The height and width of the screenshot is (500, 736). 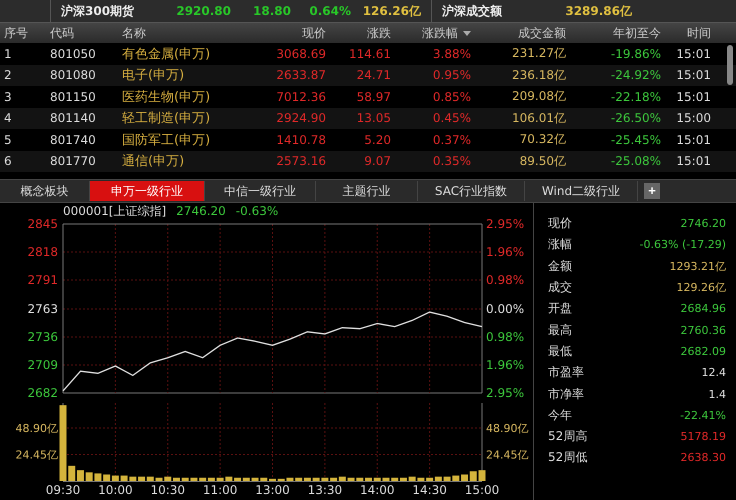 I want to click on axis-label: 2791, so click(x=42, y=280).